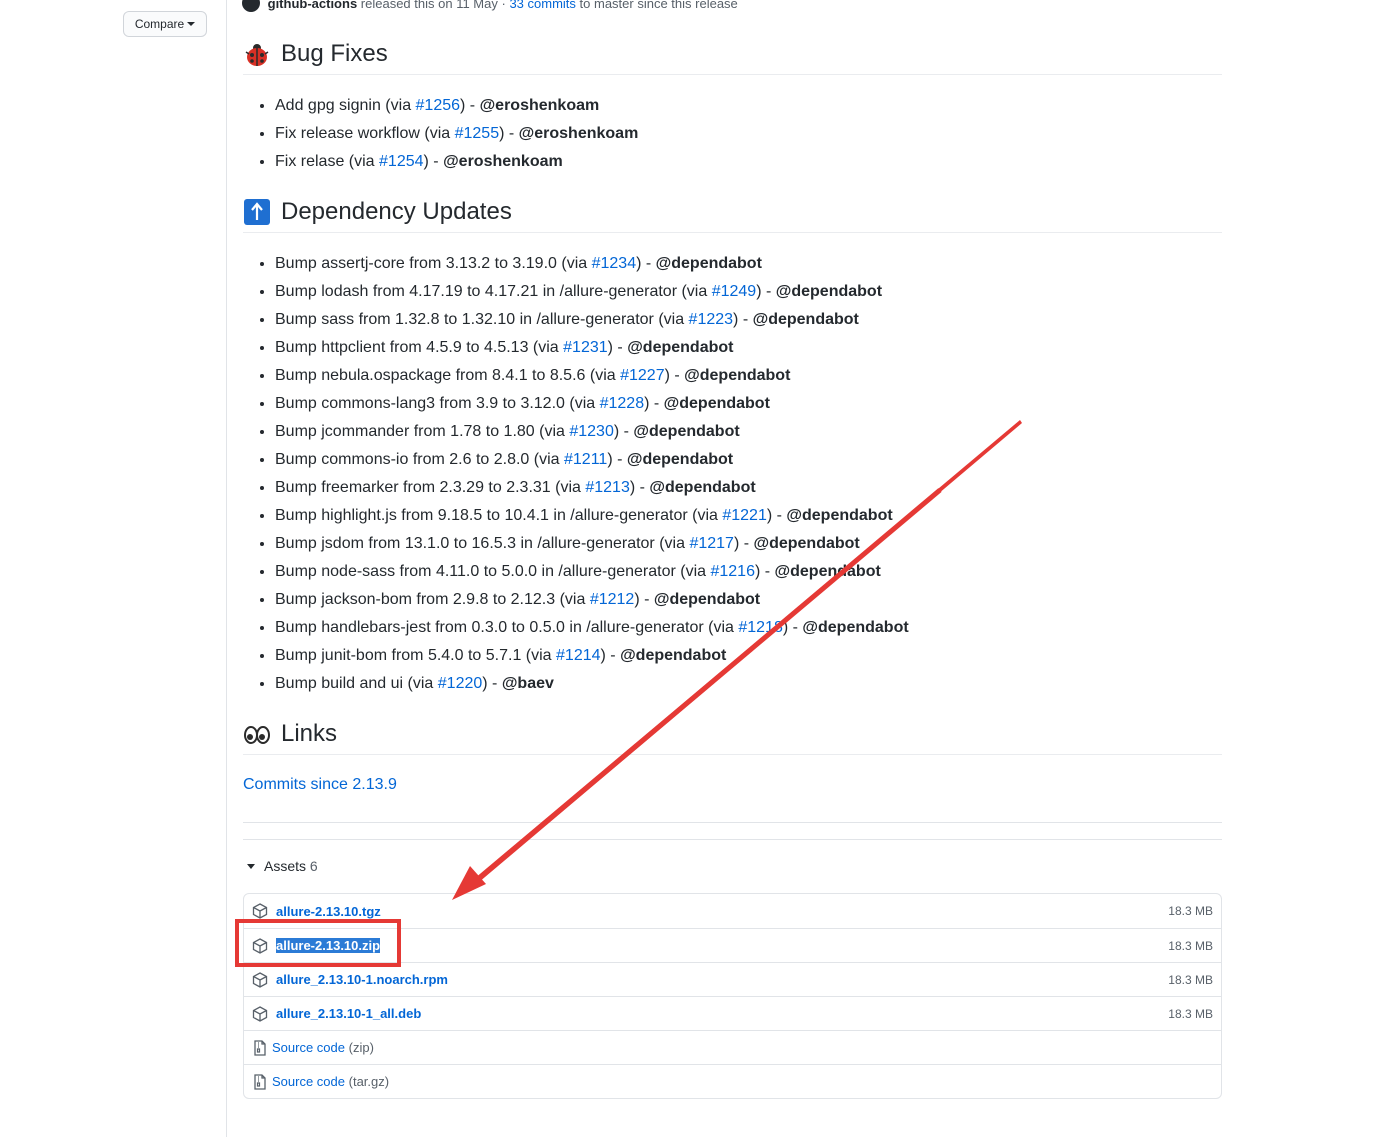 The image size is (1383, 1137). I want to click on item-text: Bump jcommander from 1.78 to 1.80 (via, so click(422, 431).